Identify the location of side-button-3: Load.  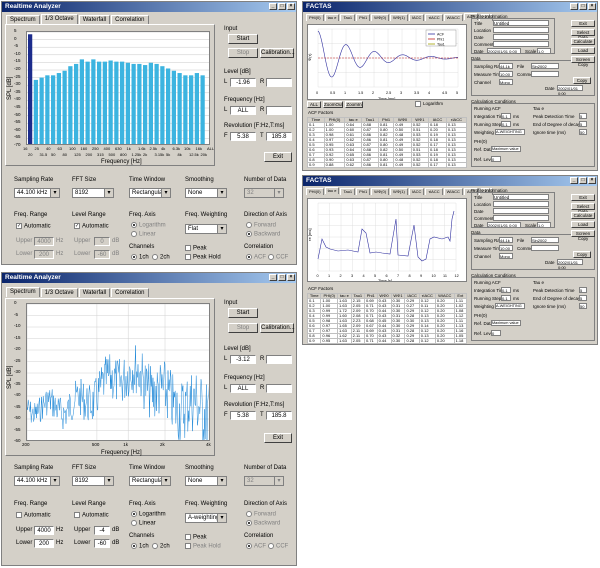
(583, 50).